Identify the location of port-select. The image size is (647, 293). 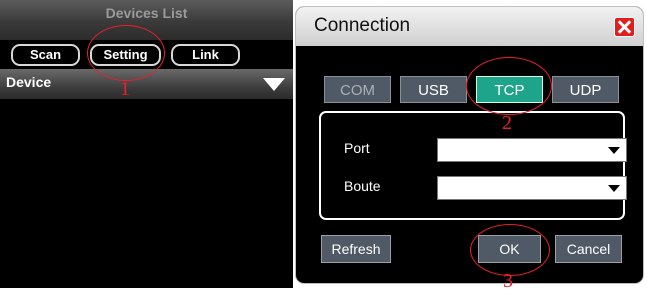
(532, 150).